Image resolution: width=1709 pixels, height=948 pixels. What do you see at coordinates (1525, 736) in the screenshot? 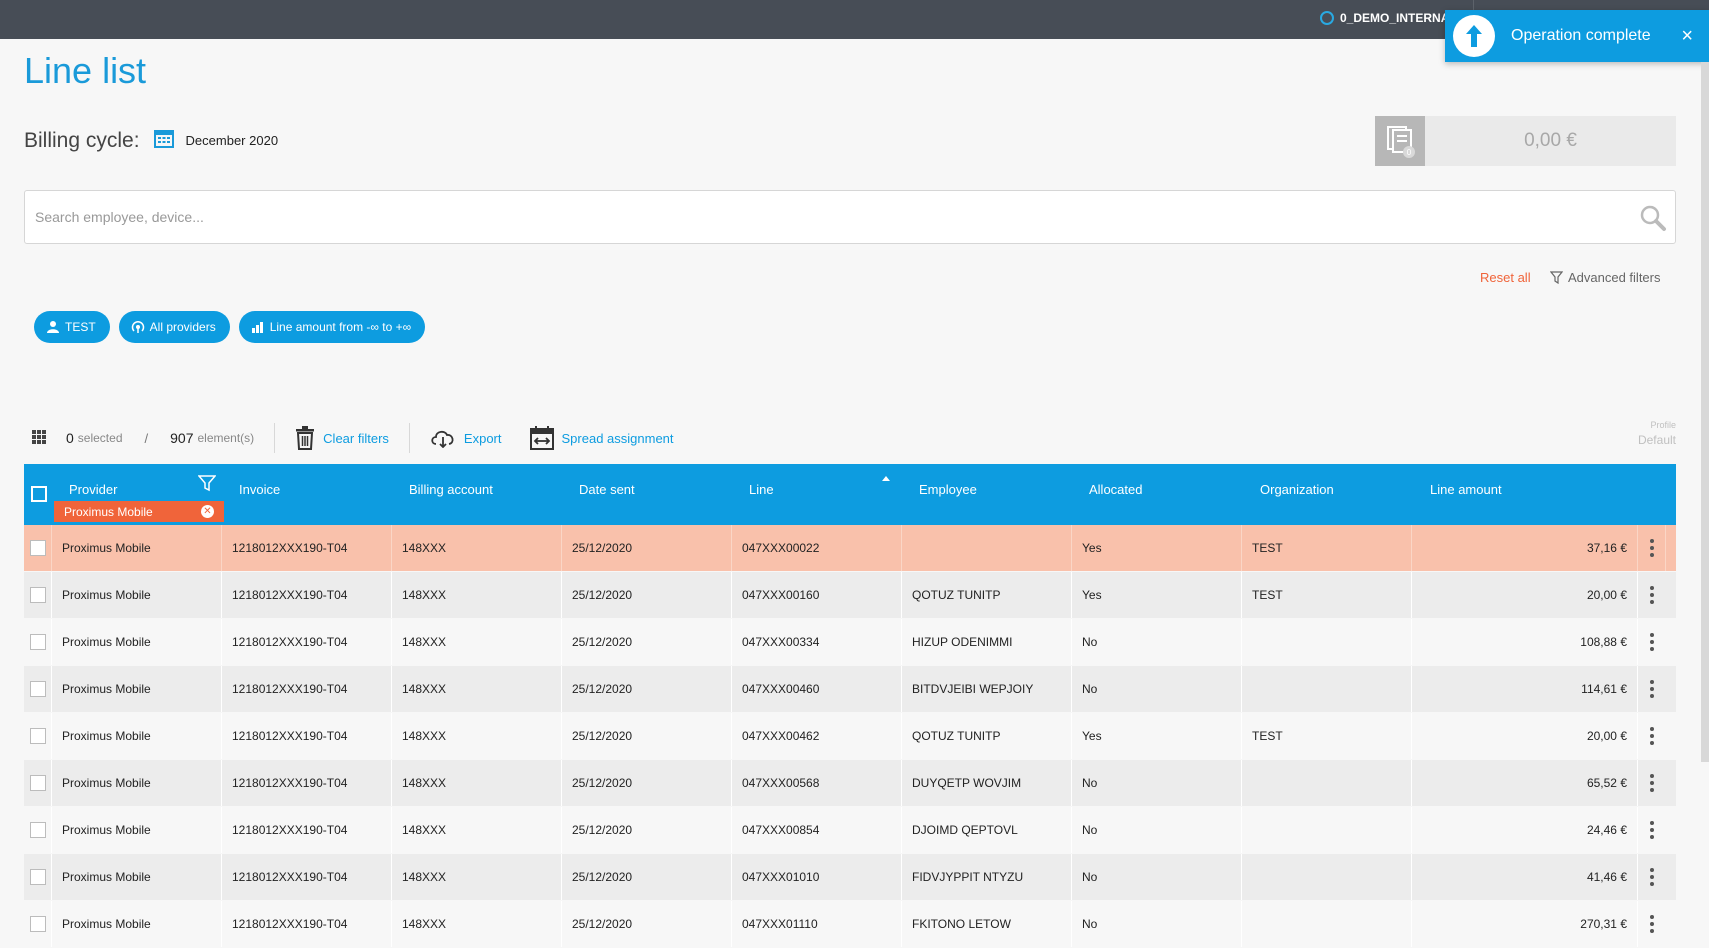
I see `cell-line-amount: 20,00 €` at bounding box center [1525, 736].